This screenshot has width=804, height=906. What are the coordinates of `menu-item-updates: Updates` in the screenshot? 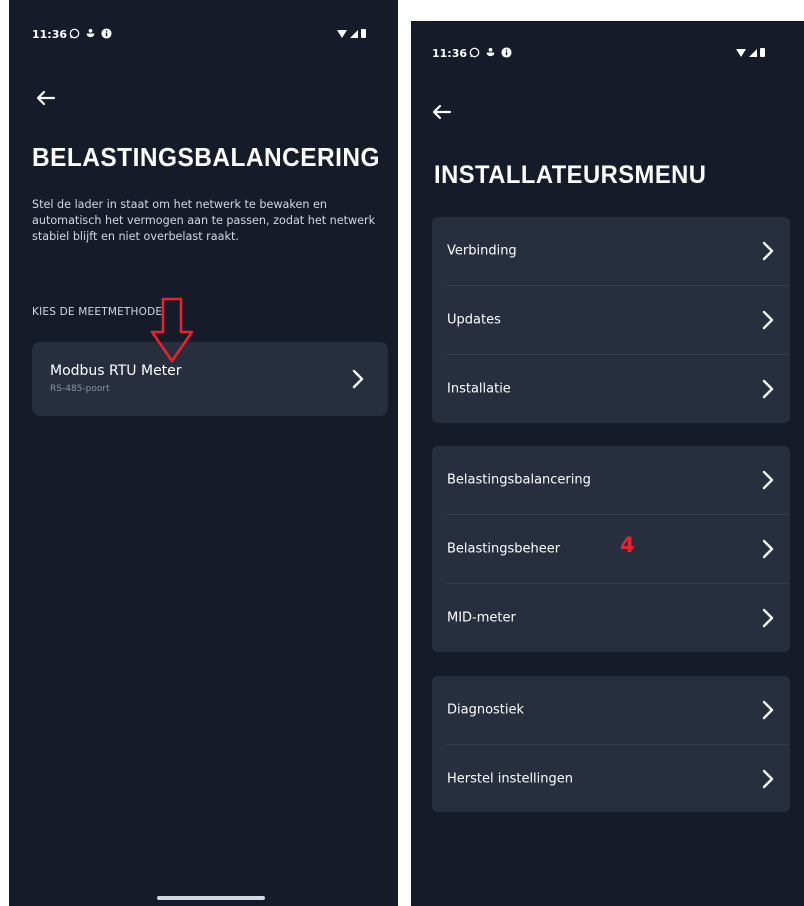 It's located at (611, 320).